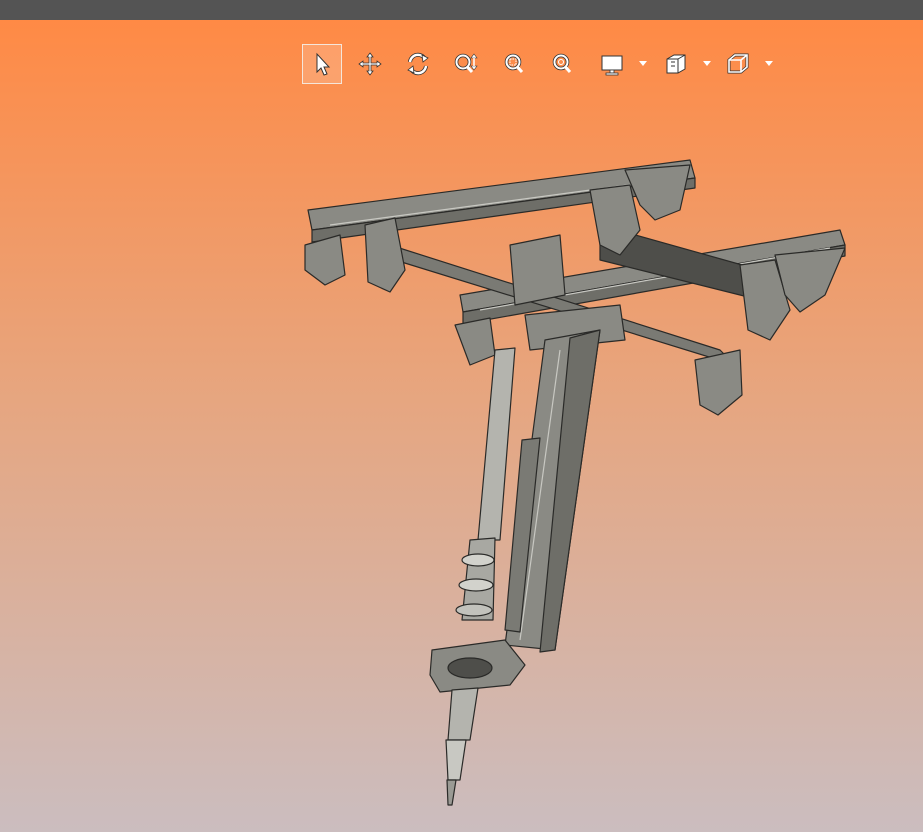 The image size is (923, 832). I want to click on pan-tool-button, so click(370, 64).